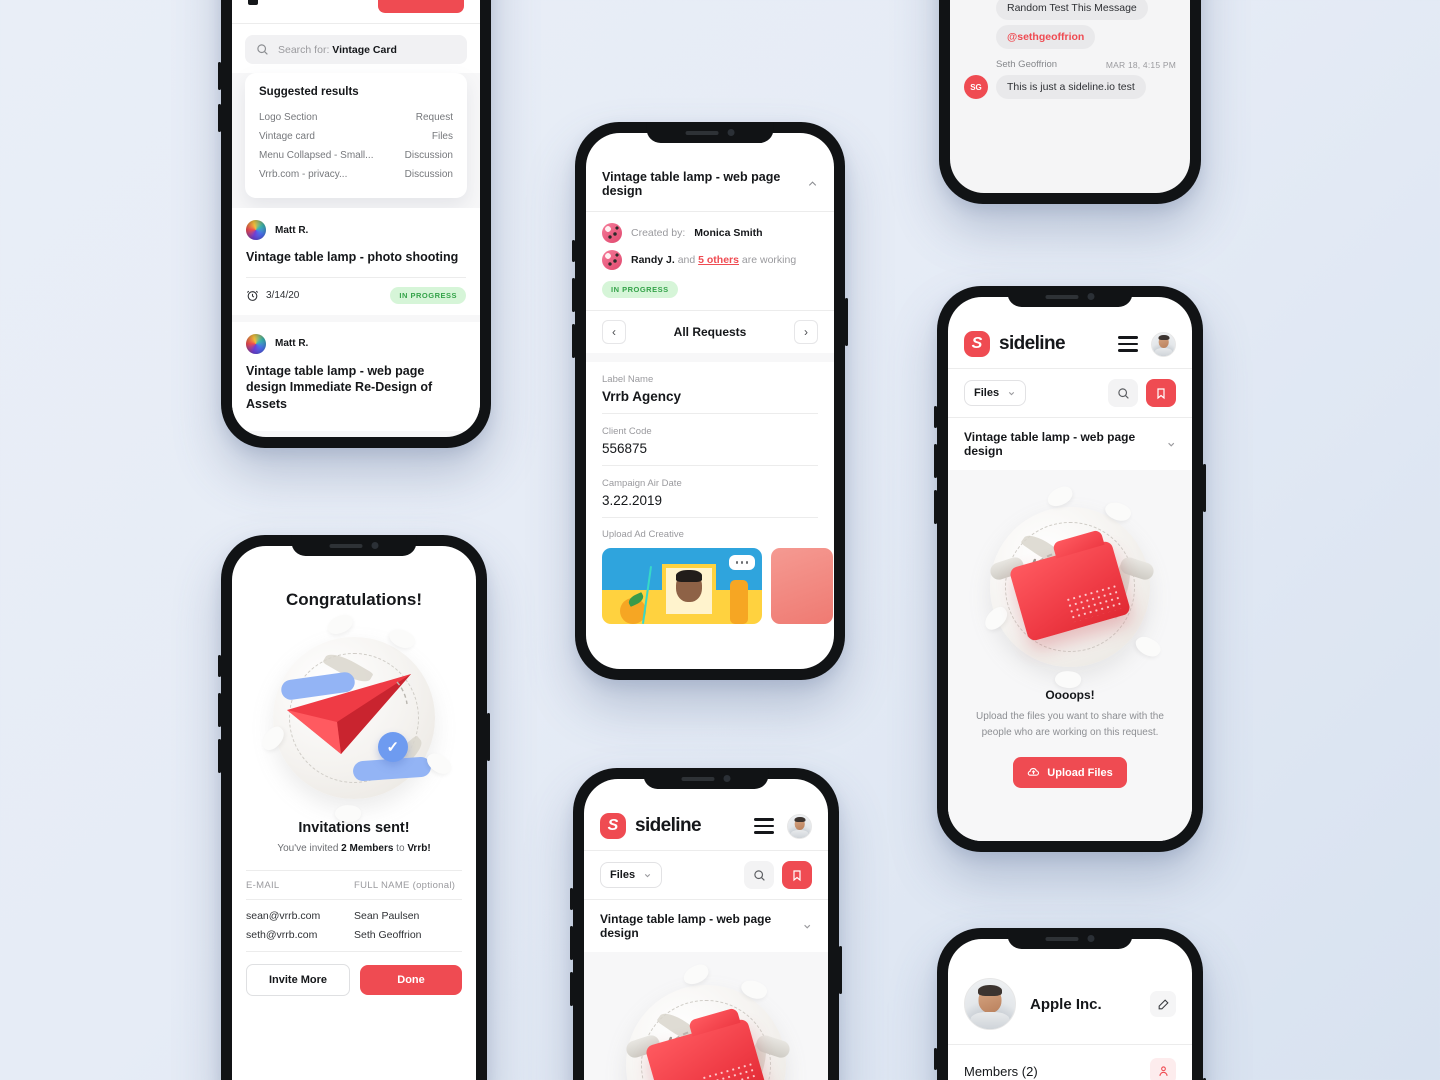 The height and width of the screenshot is (1080, 1440). I want to click on invitee-name: Seth Geoffrion, so click(388, 935).